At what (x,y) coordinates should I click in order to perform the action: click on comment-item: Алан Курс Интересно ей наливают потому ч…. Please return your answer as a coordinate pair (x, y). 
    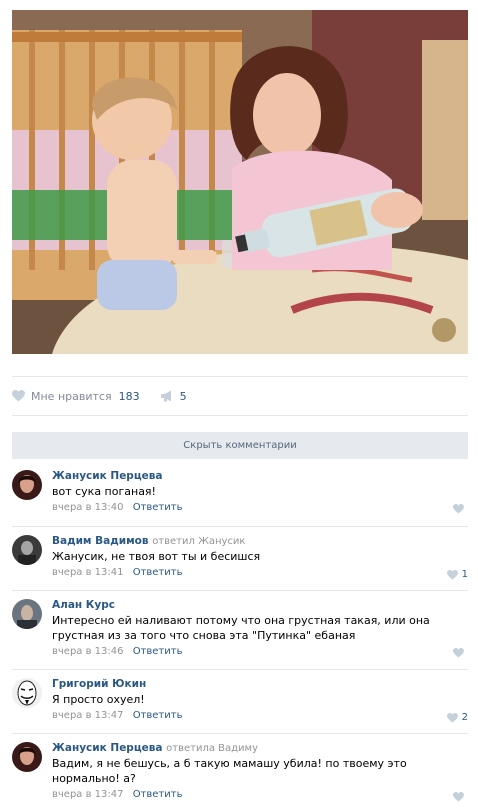
    Looking at the image, I should click on (240, 630).